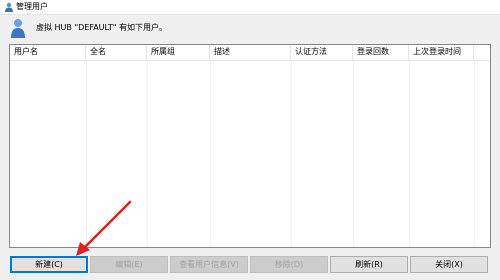 This screenshot has height=280, width=500. Describe the element at coordinates (48, 52) in the screenshot. I see `column-header-username: 用户名` at that location.